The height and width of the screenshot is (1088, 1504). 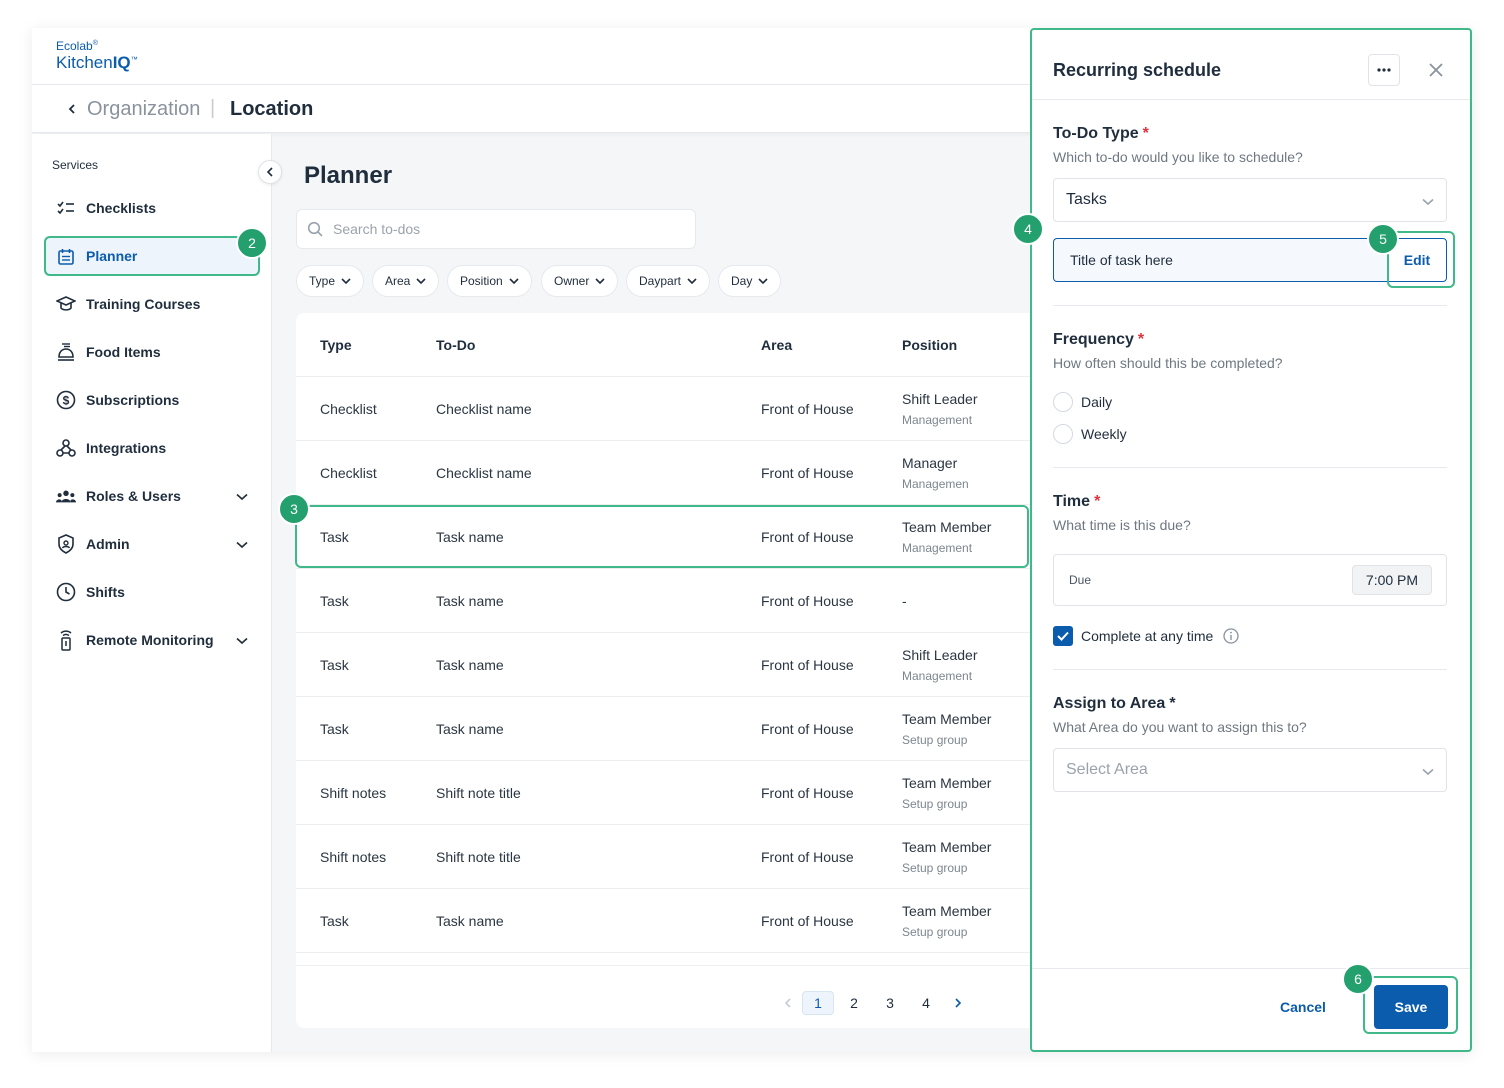 I want to click on pagination-next, so click(x=958, y=1003).